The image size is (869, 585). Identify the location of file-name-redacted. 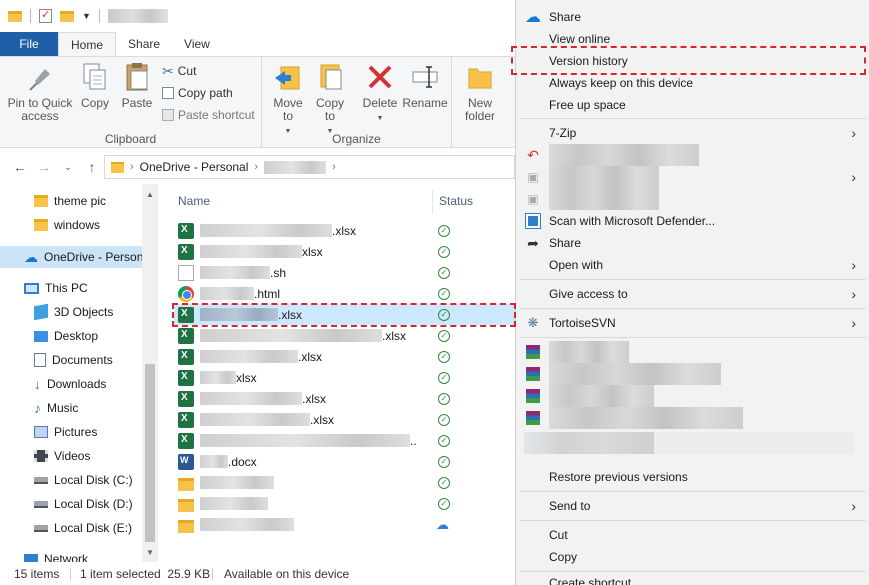
(214, 461).